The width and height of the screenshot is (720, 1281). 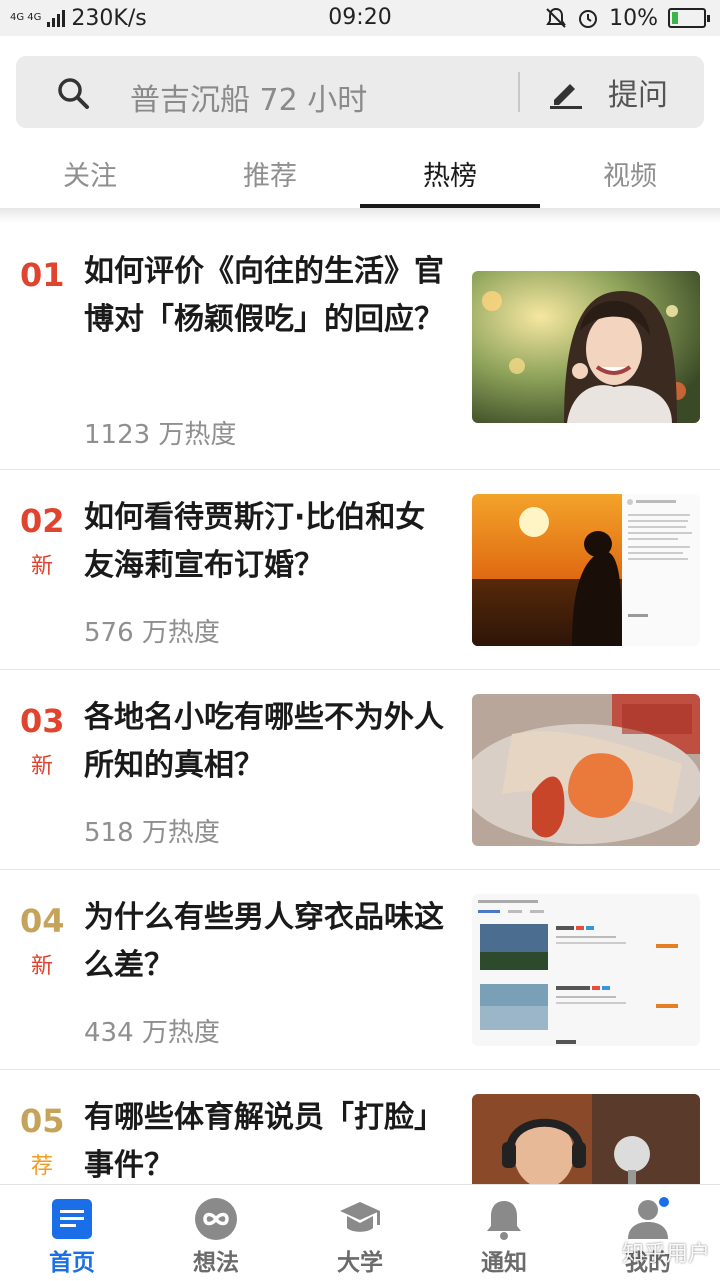 What do you see at coordinates (216, 1219) in the screenshot?
I see `idea-icon` at bounding box center [216, 1219].